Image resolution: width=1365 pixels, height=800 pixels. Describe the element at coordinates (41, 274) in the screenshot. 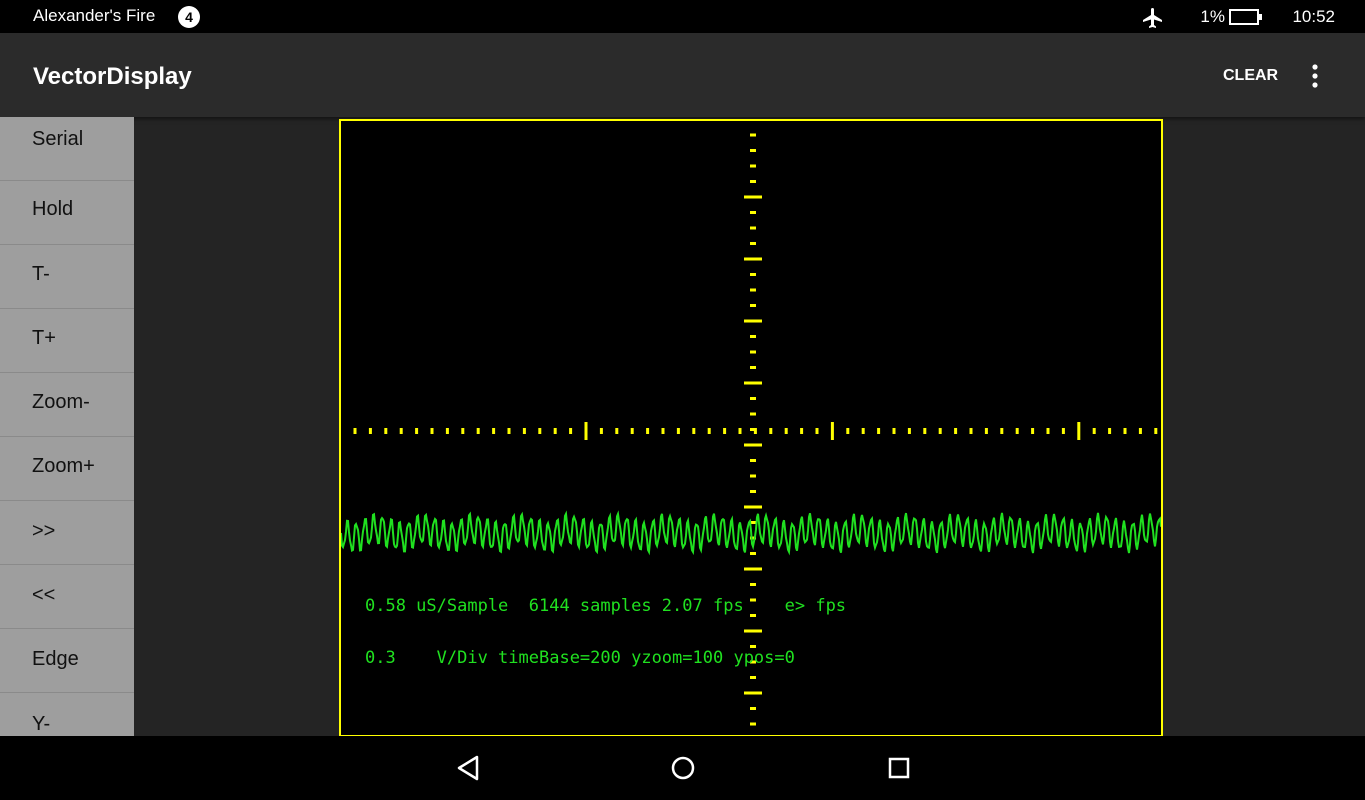

I see `time-minus-label: T-` at that location.